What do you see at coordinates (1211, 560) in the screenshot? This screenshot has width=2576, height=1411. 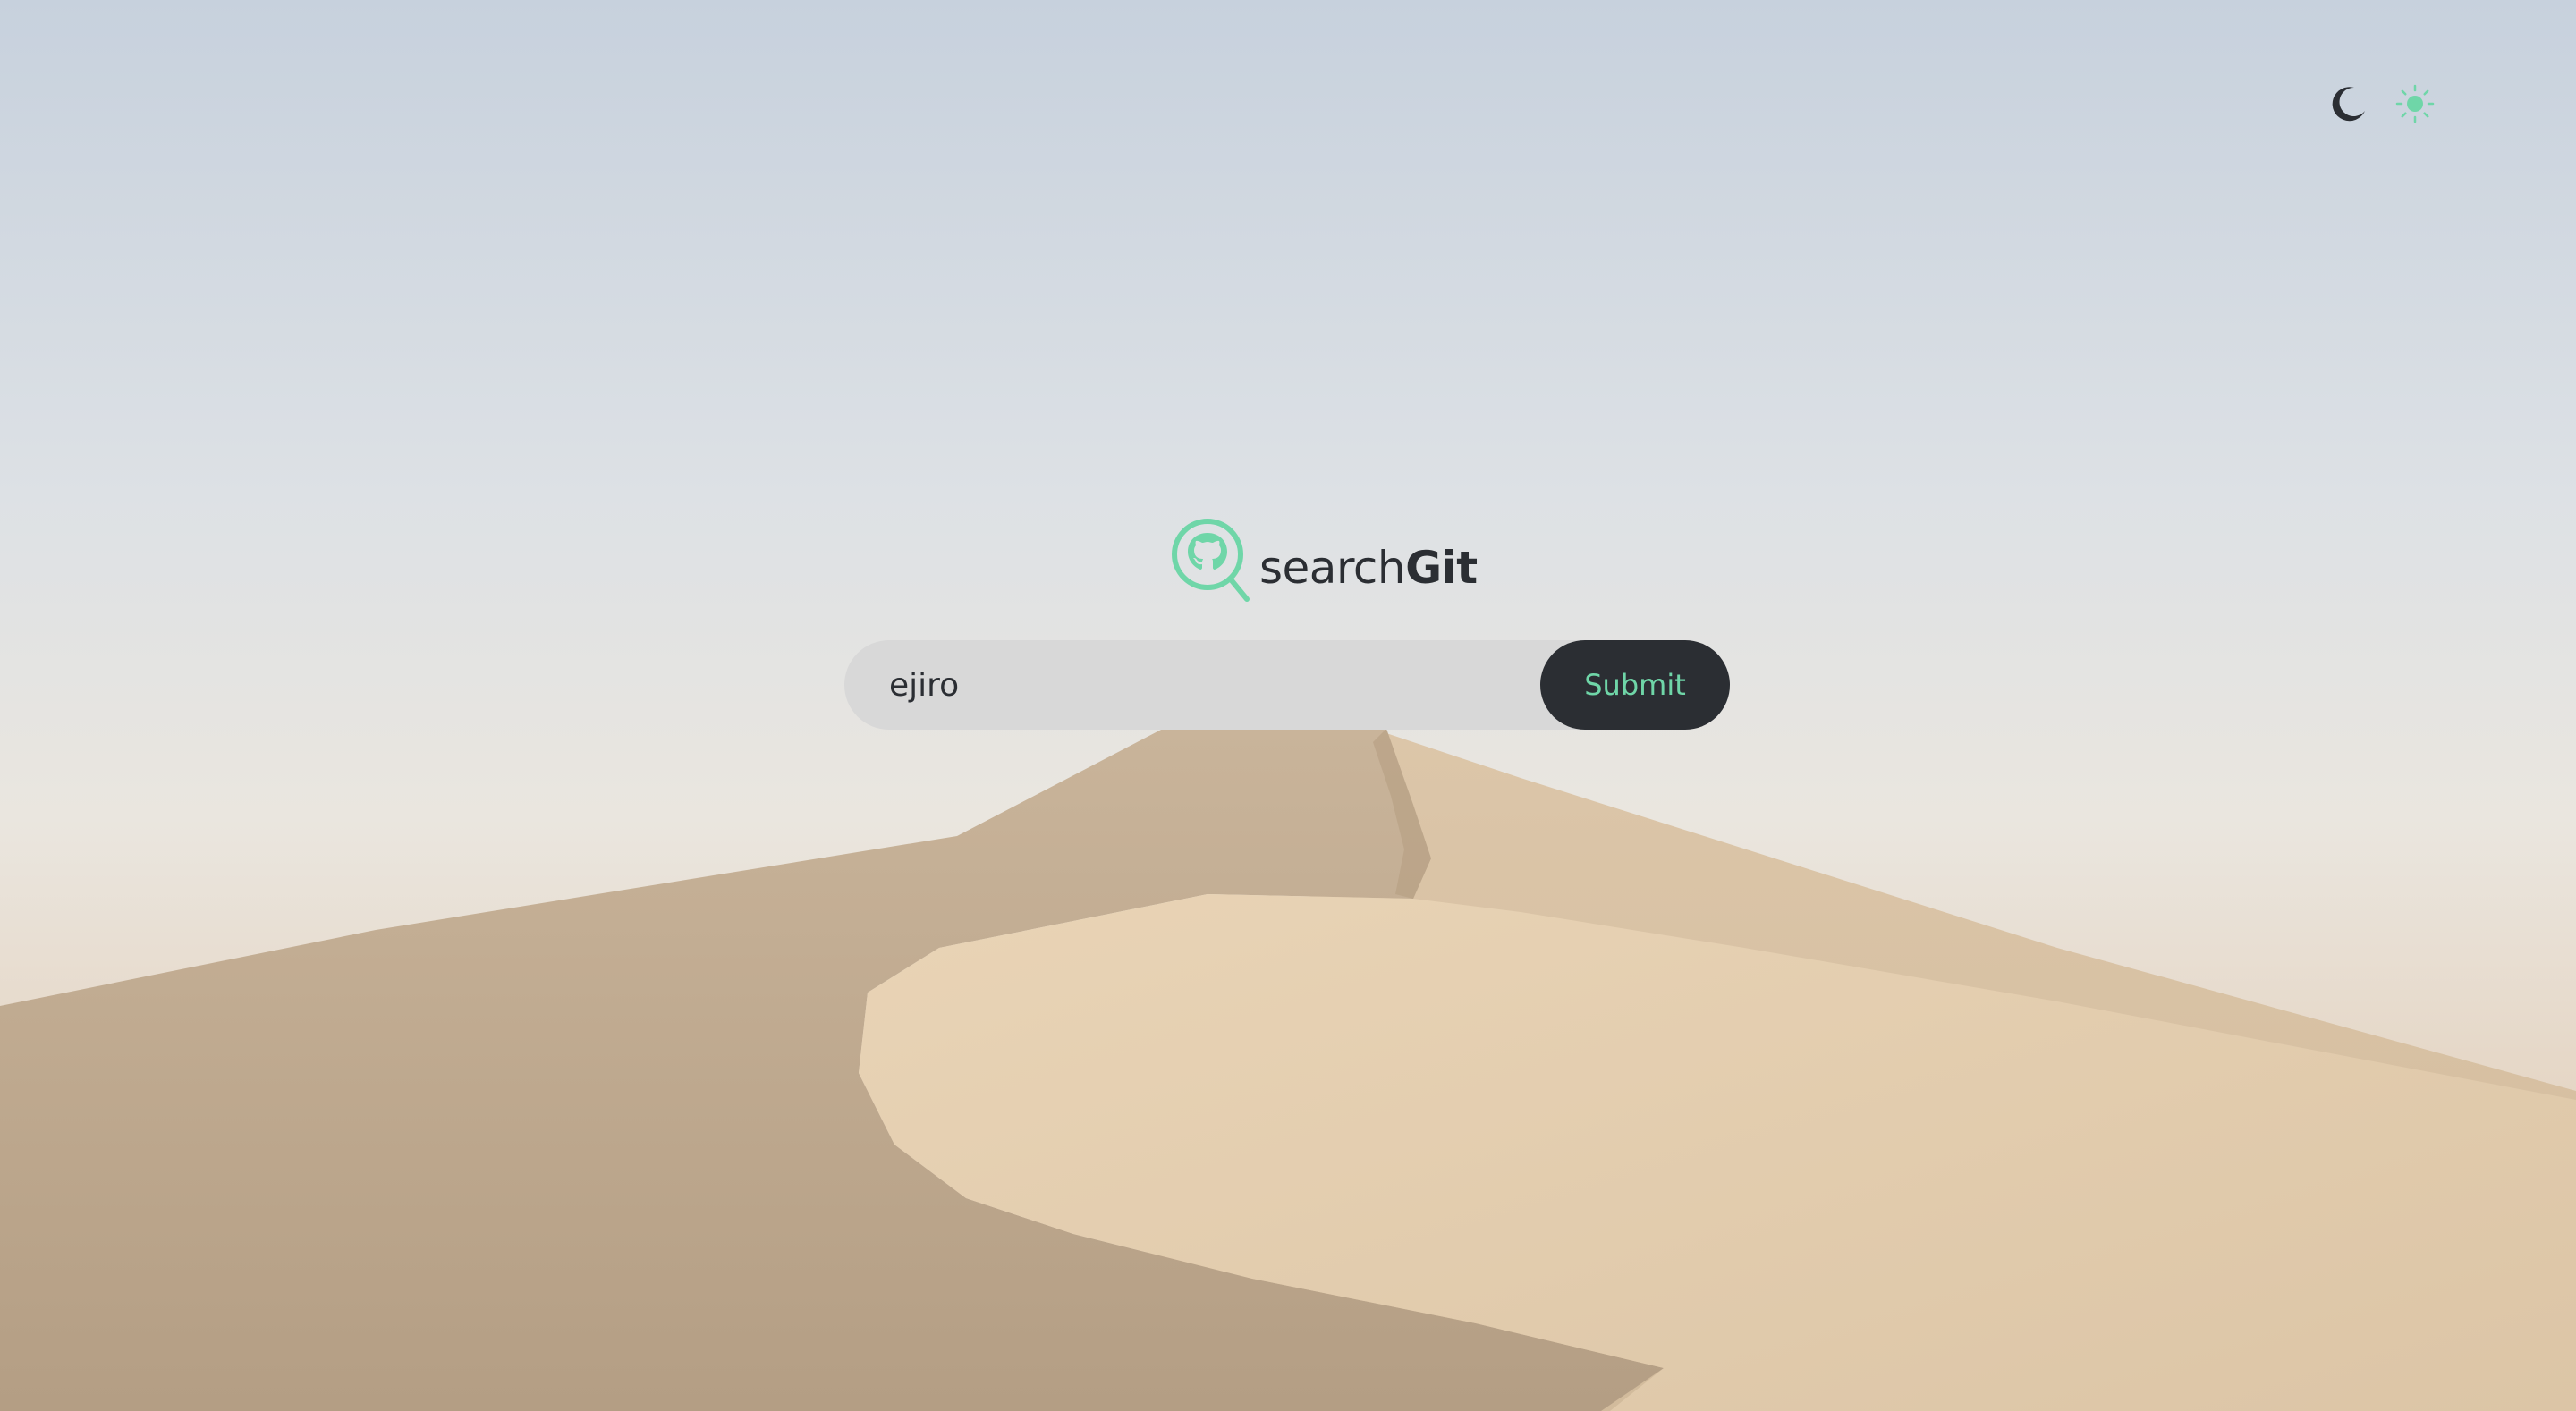 I see `github-search-icon` at bounding box center [1211, 560].